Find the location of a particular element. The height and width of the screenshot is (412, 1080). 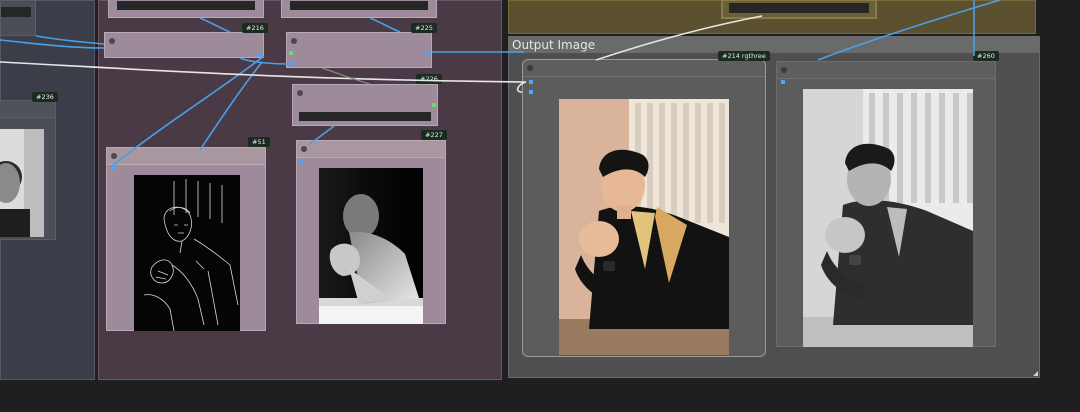

badge-227: #227 is located at coordinates (434, 135).